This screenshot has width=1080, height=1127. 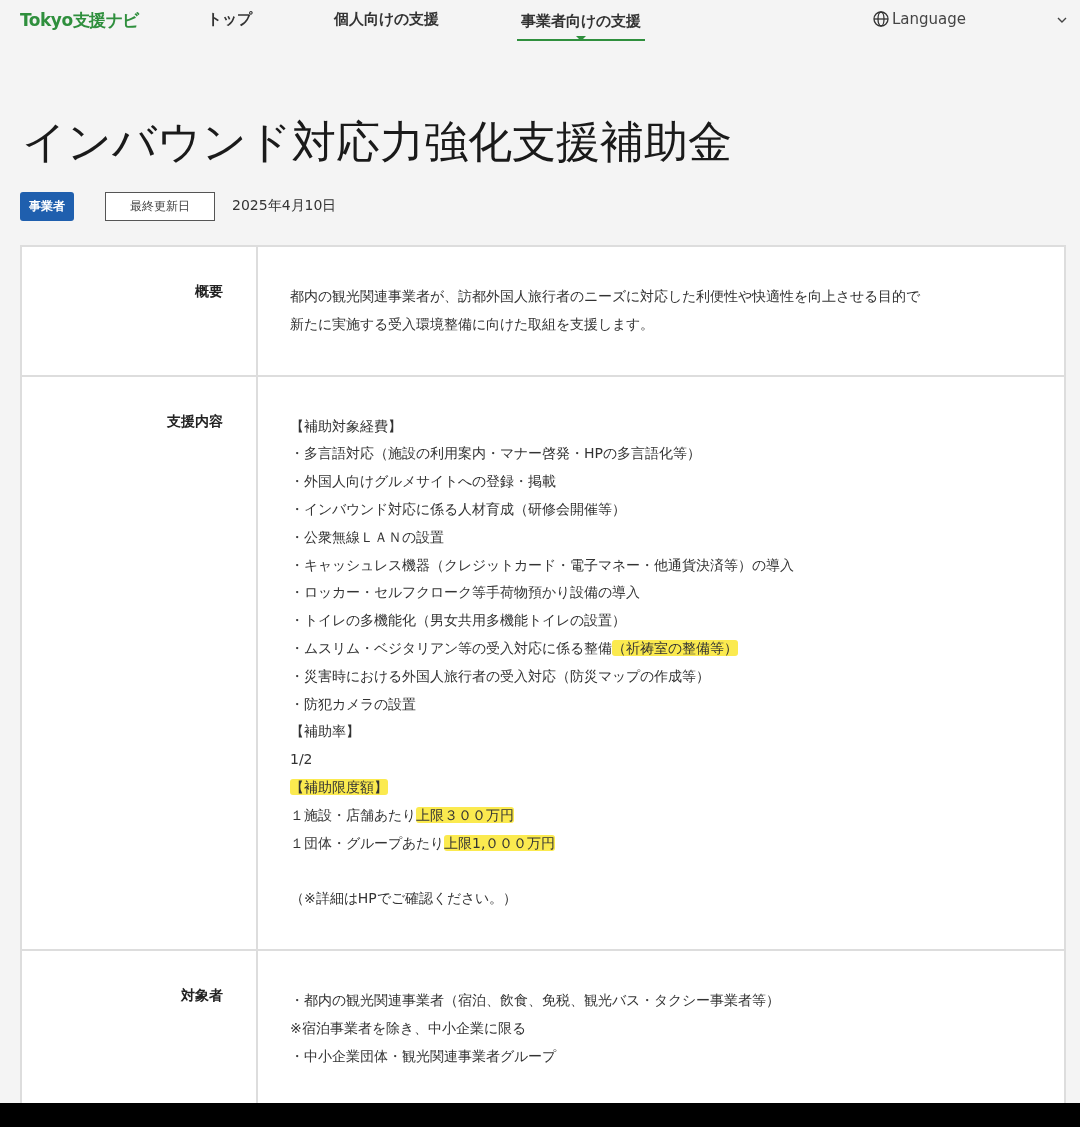 I want to click on row-label: 概要, so click(x=140, y=311).